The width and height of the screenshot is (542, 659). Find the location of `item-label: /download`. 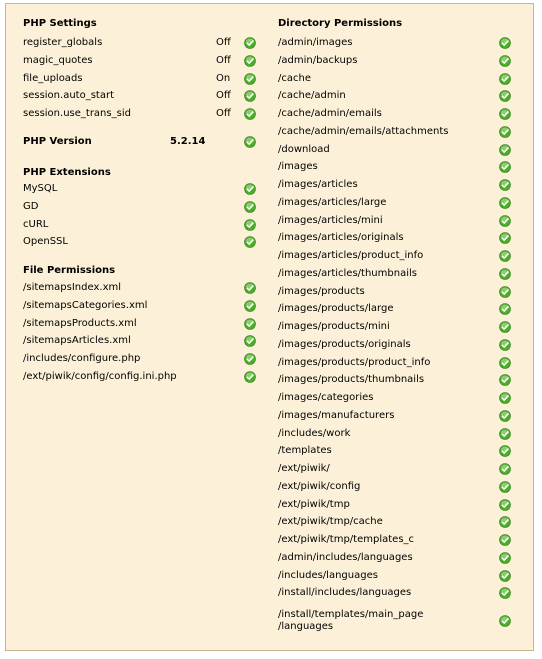

item-label: /download is located at coordinates (304, 149).